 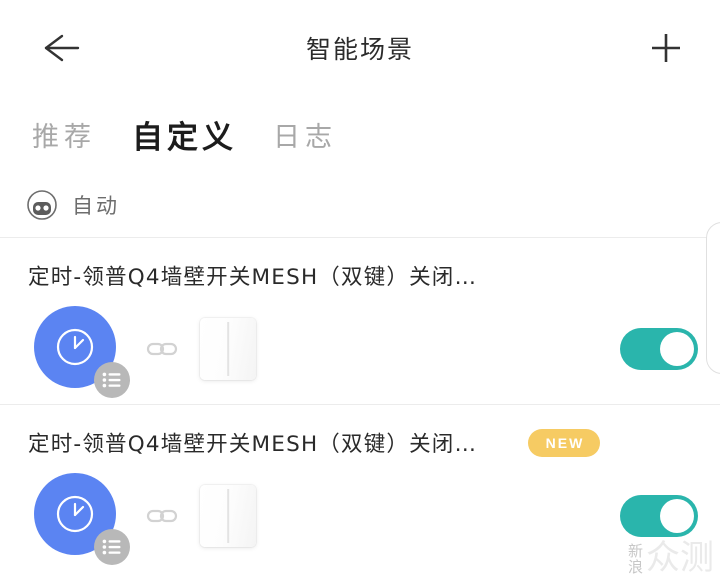 What do you see at coordinates (184, 134) in the screenshot?
I see `tab-custom: 自定义` at bounding box center [184, 134].